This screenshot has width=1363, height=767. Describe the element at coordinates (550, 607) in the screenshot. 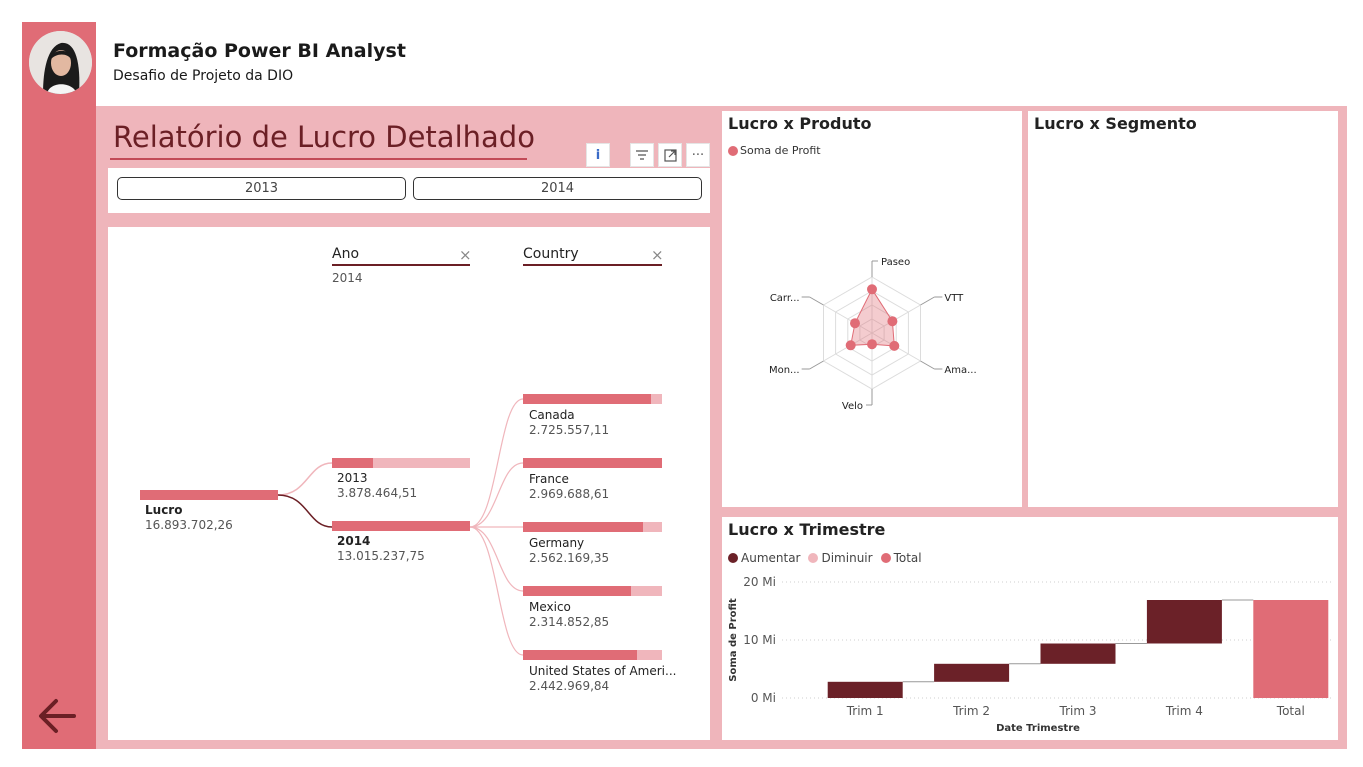

I see `country-node-name: Mexico` at that location.